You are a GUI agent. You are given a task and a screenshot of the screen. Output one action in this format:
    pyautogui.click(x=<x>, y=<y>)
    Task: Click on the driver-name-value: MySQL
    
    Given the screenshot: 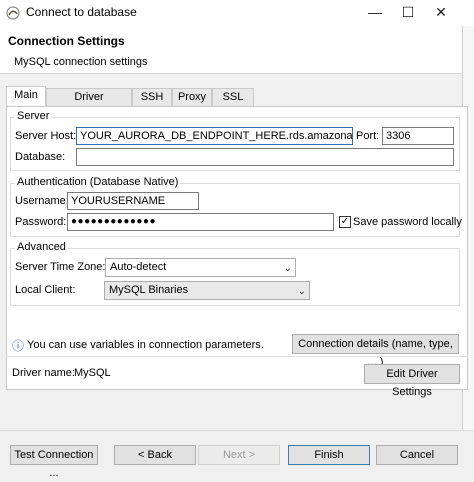 What is the action you would take?
    pyautogui.click(x=92, y=373)
    